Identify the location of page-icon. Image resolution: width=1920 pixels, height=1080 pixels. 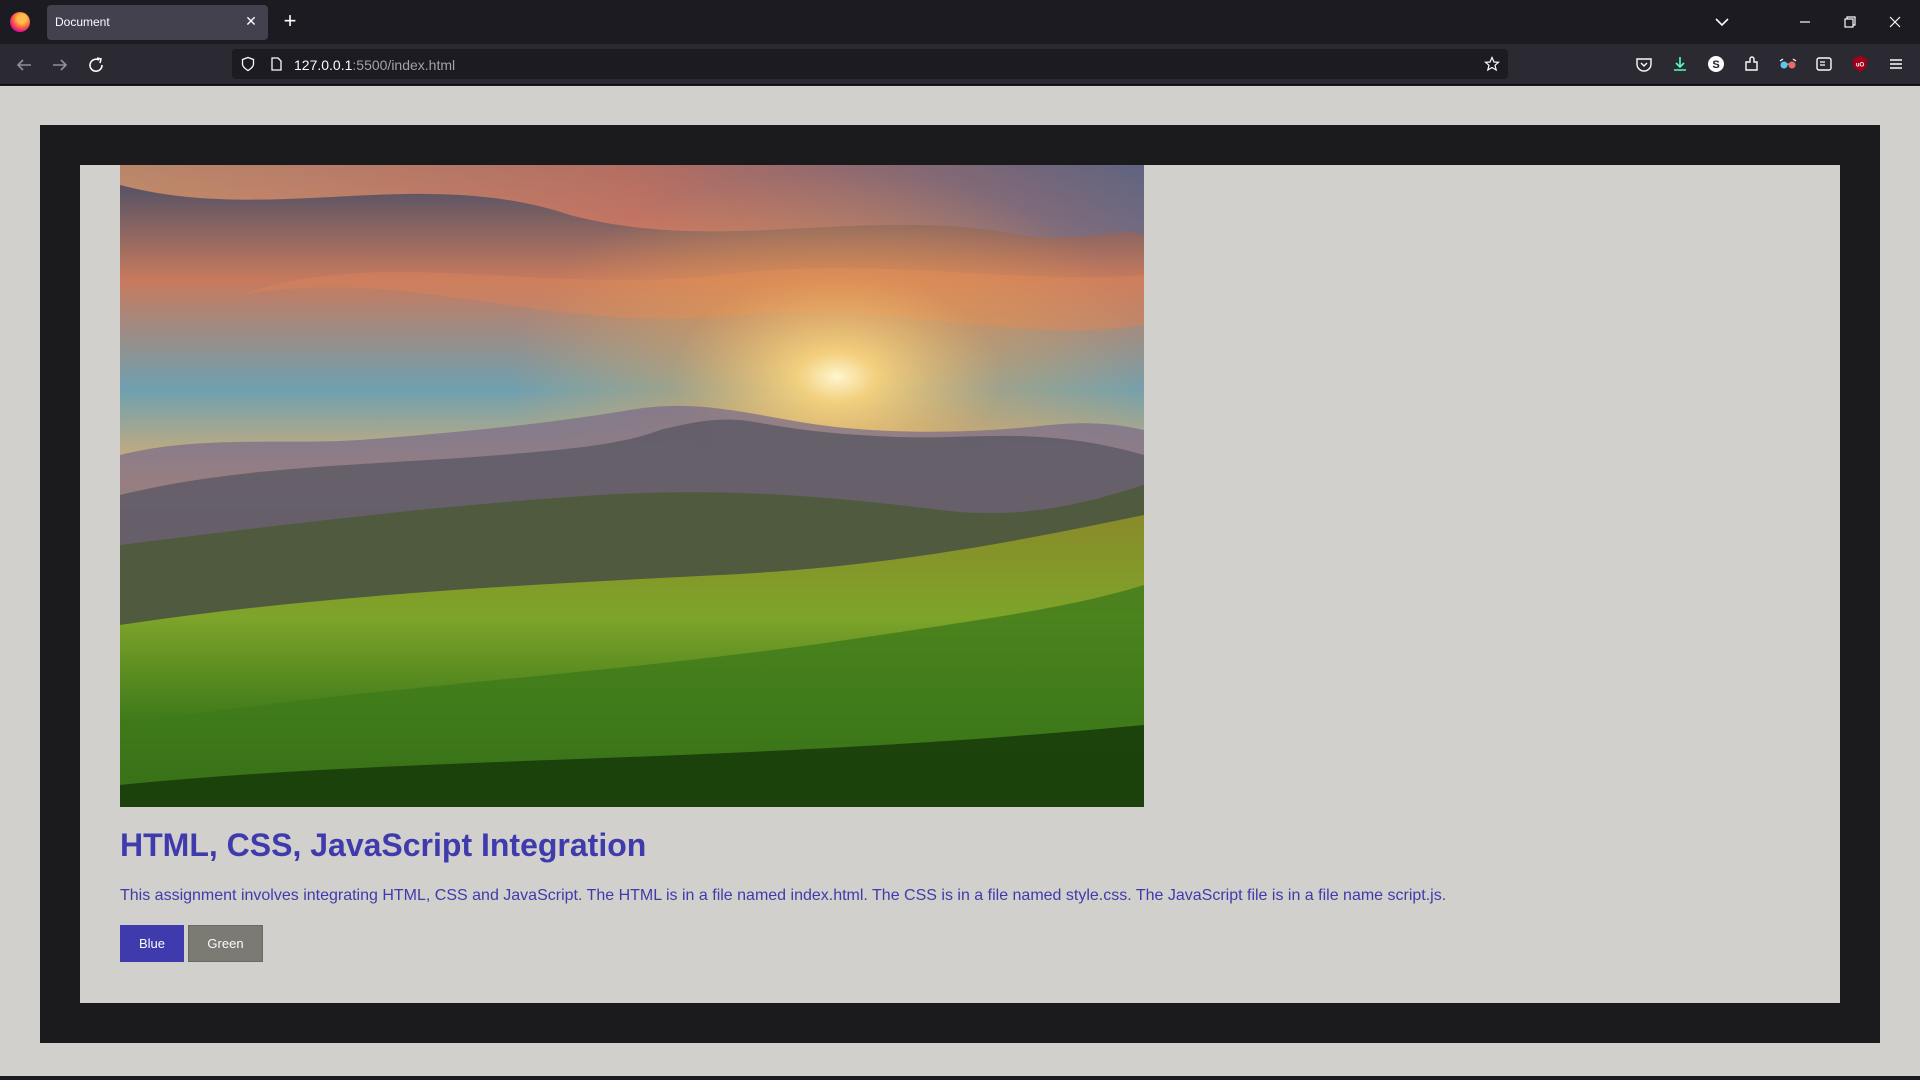
(276, 64).